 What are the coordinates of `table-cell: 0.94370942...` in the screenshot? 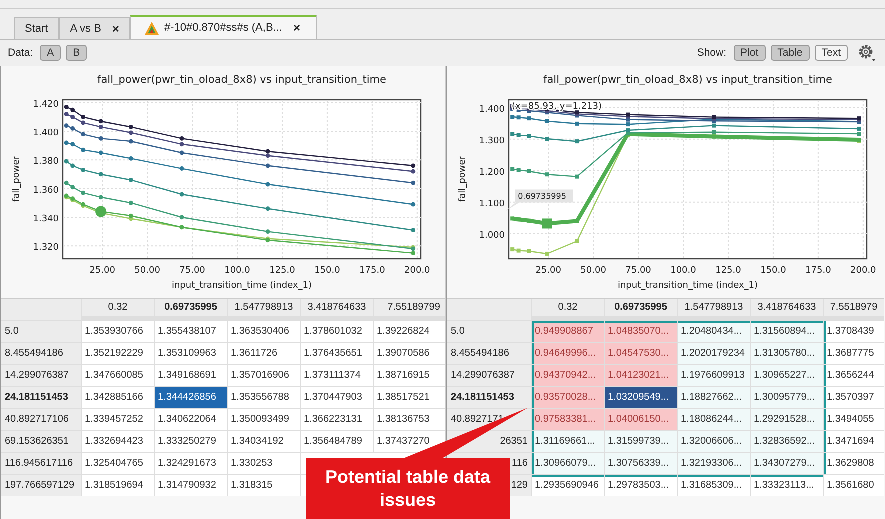 It's located at (568, 375).